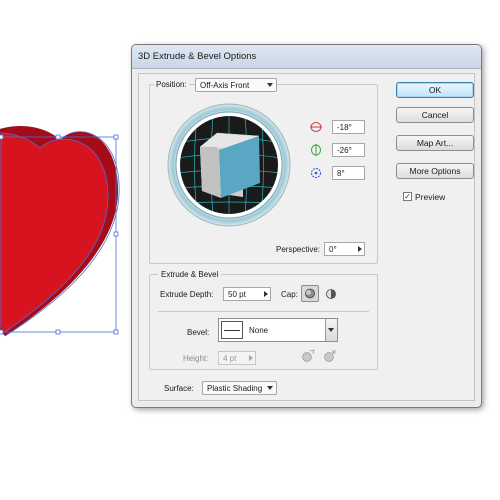 This screenshot has height=500, width=500. I want to click on cap-on-button, so click(310, 293).